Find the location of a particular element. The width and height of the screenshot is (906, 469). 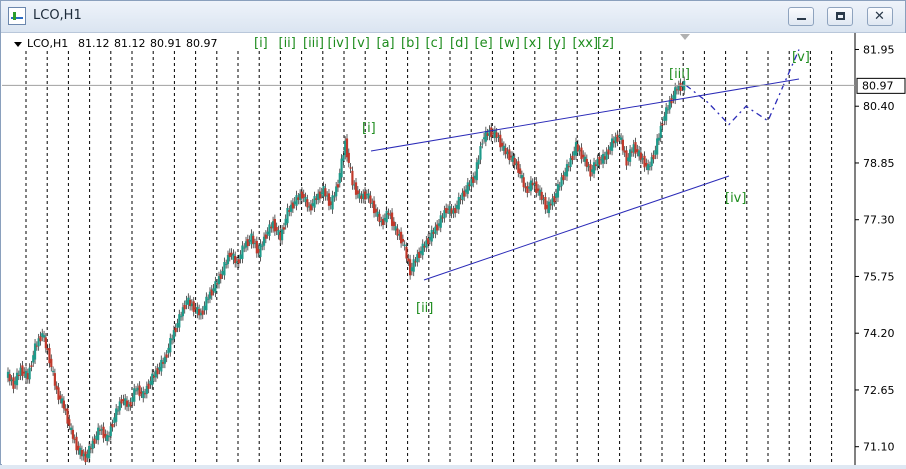

wave-marker: [x] is located at coordinates (533, 43).